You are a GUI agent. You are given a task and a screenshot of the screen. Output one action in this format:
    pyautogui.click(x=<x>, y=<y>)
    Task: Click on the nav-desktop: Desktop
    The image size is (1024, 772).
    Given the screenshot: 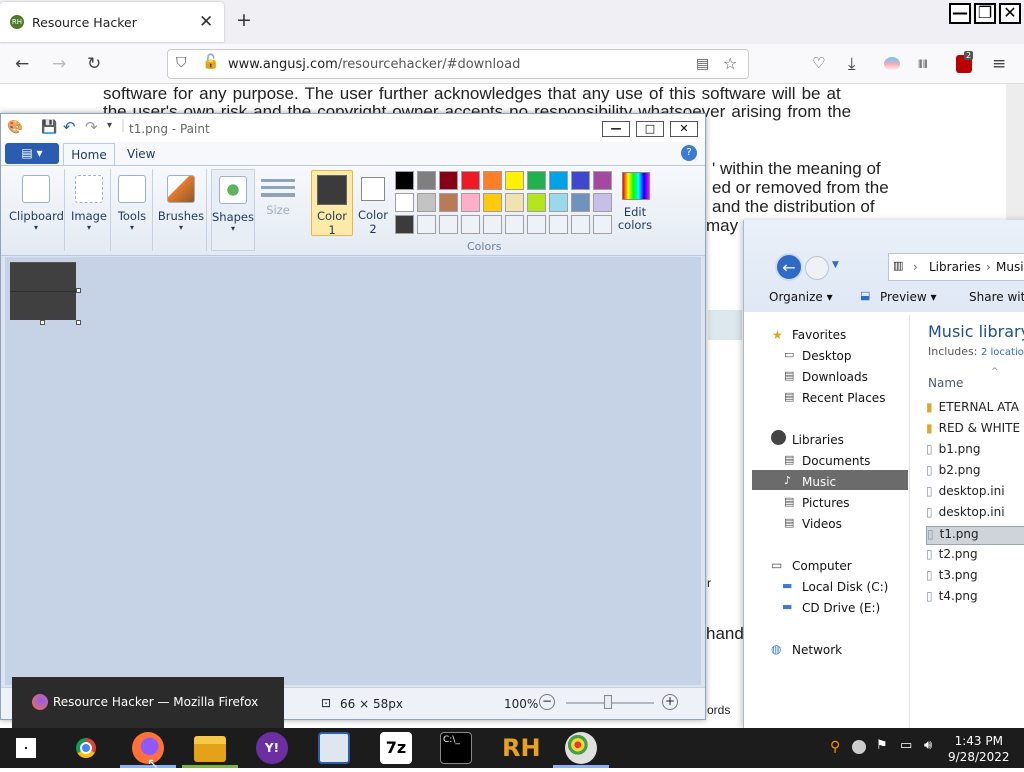 What is the action you would take?
    pyautogui.click(x=827, y=356)
    